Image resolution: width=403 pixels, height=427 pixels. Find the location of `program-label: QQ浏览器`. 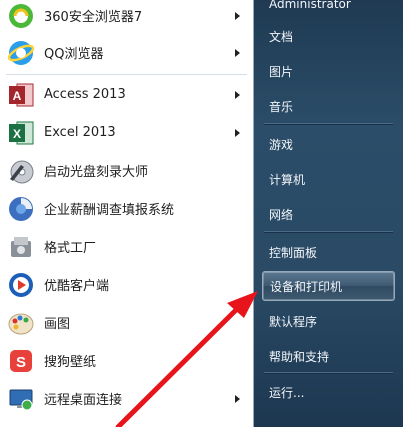

program-label: QQ浏览器 is located at coordinates (74, 54).